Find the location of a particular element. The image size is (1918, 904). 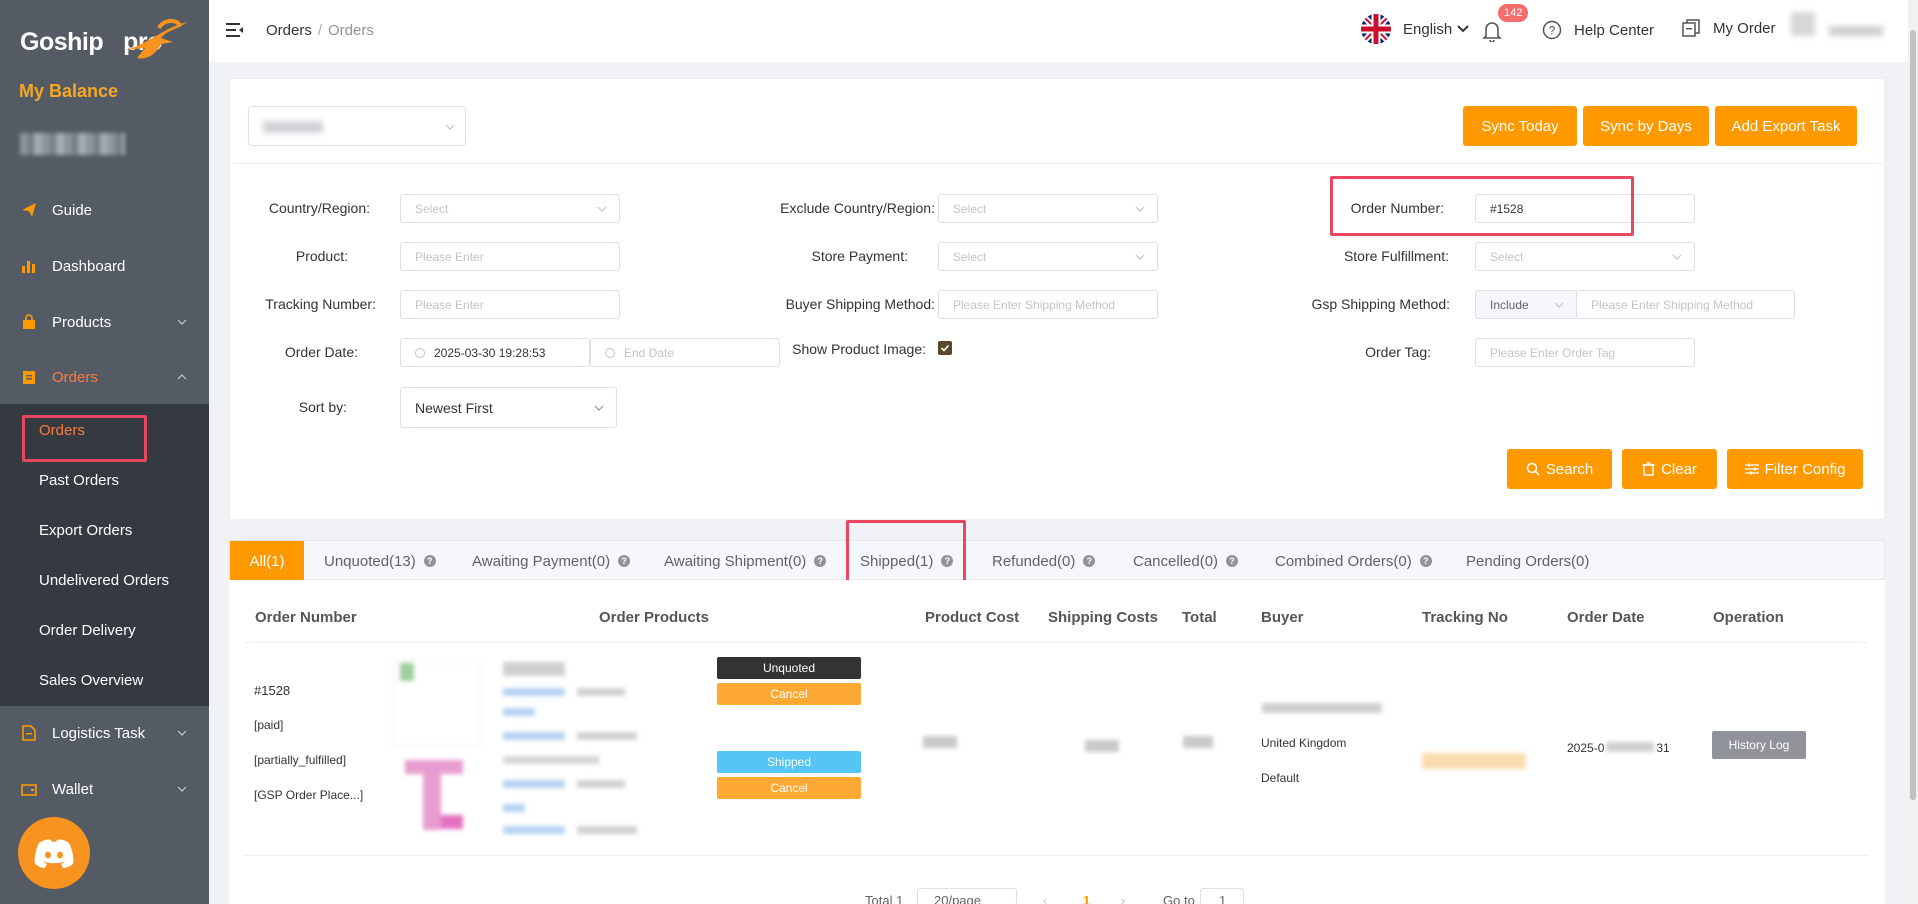

end-date-input: End Date is located at coordinates (685, 352).